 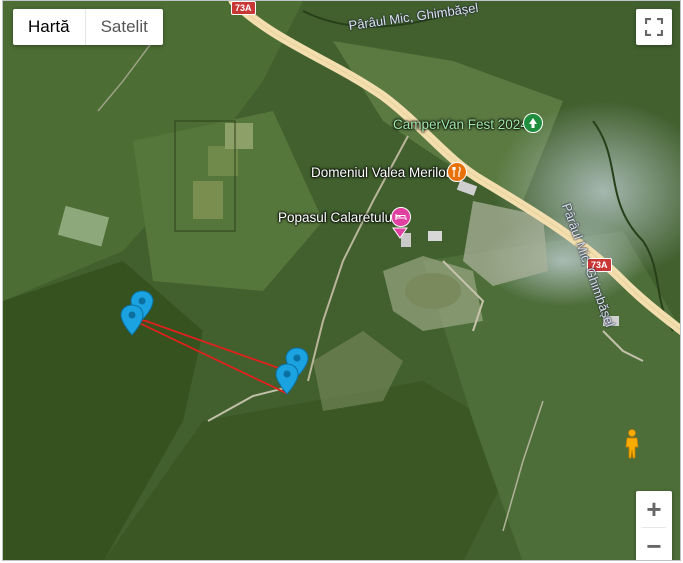 What do you see at coordinates (49, 27) in the screenshot?
I see `map-type-map-button: Hartă` at bounding box center [49, 27].